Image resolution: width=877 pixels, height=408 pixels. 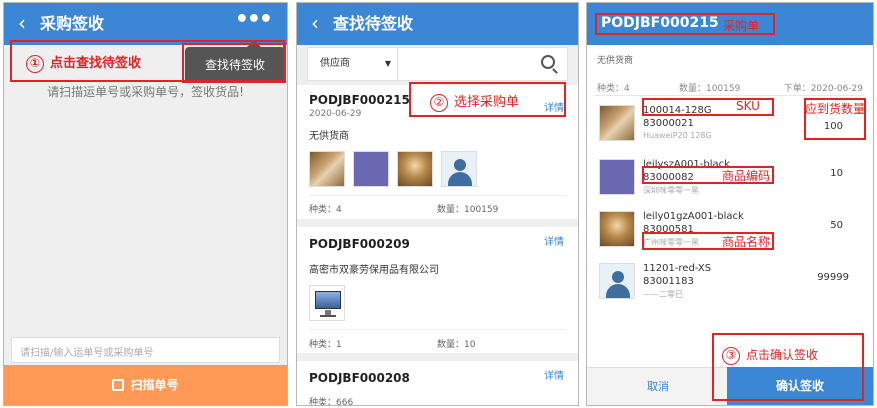 What do you see at coordinates (373, 23) in the screenshot?
I see `page-title: 查找待签收` at bounding box center [373, 23].